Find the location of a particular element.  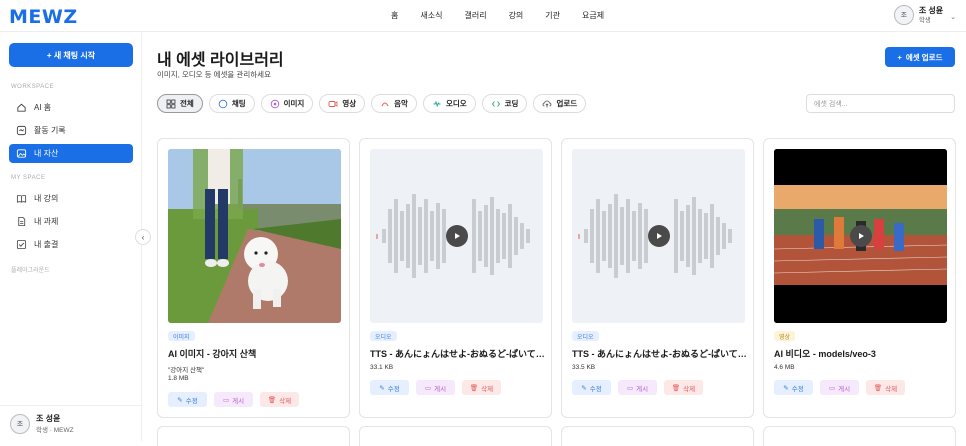

filter-upload: 업로드 is located at coordinates (560, 103).